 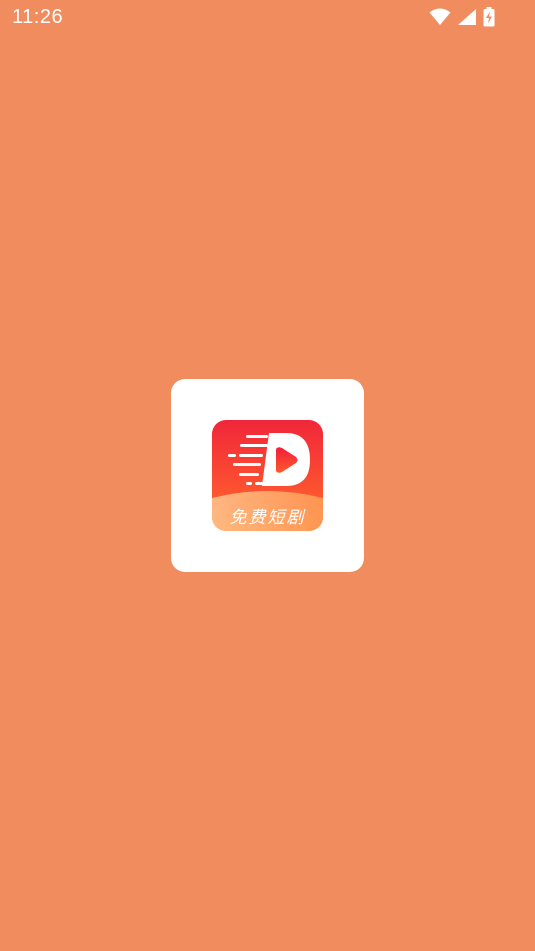 What do you see at coordinates (38, 17) in the screenshot?
I see `status-time: 11:26` at bounding box center [38, 17].